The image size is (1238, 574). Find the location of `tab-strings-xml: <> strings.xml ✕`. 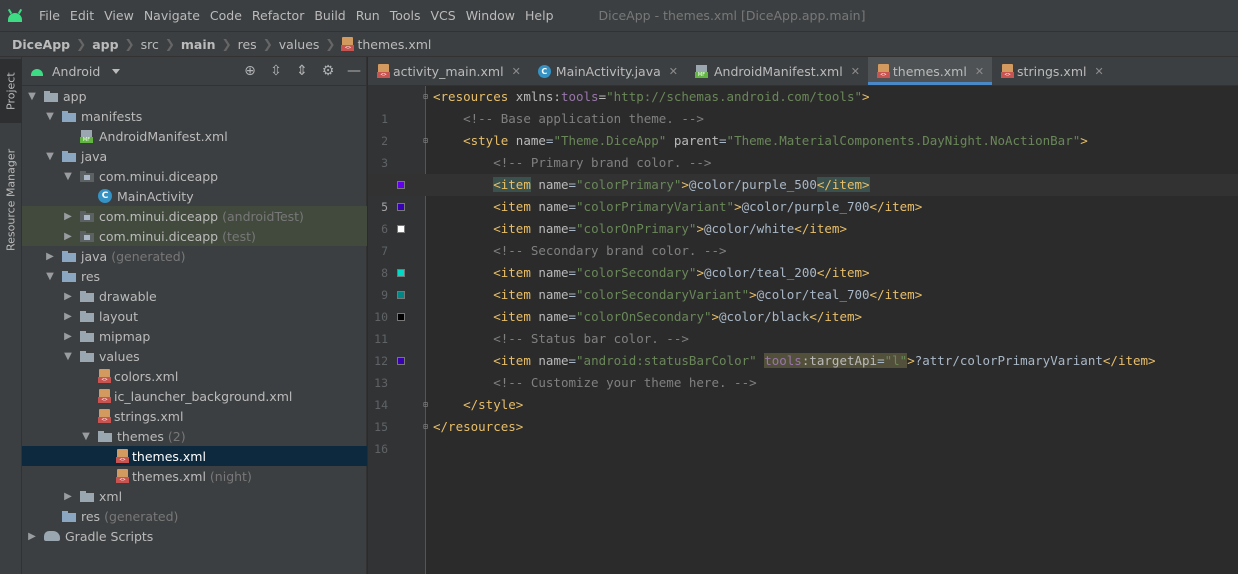

tab-strings-xml: <> strings.xml ✕ is located at coordinates (1052, 71).